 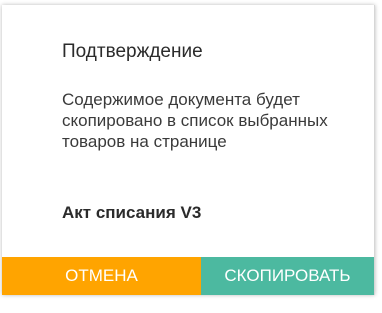 I want to click on document-name: Акт списания V3, so click(x=132, y=212).